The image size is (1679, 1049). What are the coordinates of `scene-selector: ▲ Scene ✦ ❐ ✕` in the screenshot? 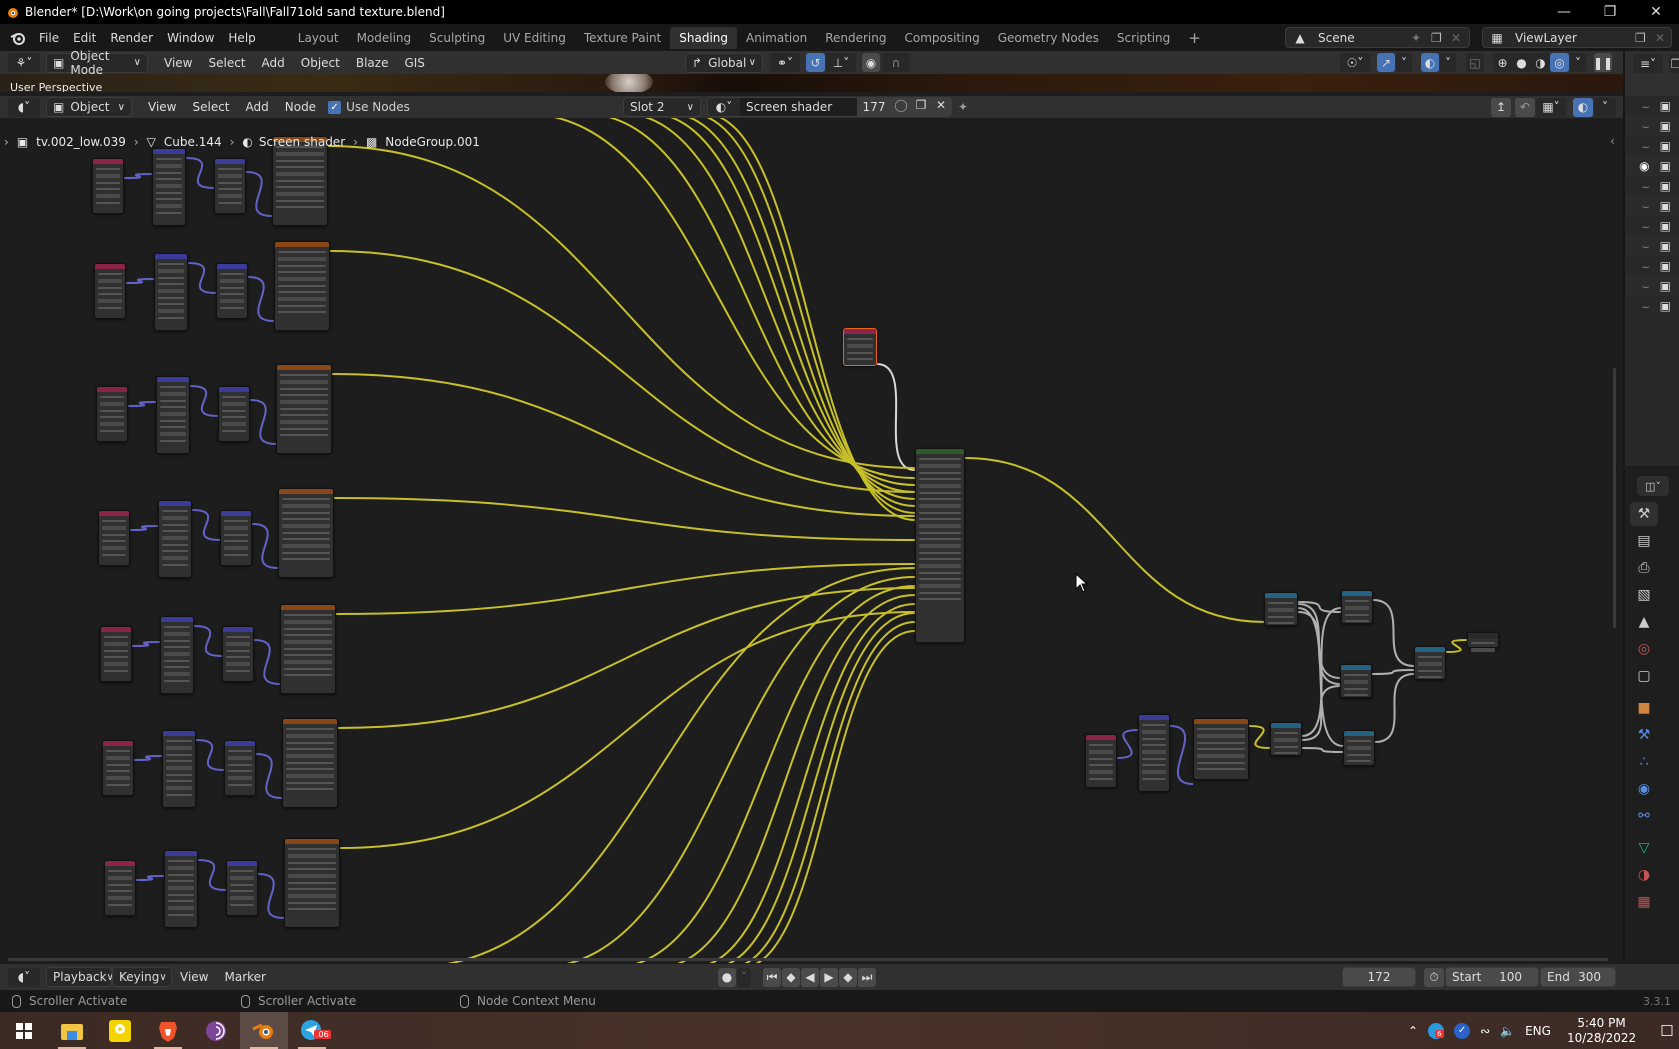 It's located at (1377, 37).